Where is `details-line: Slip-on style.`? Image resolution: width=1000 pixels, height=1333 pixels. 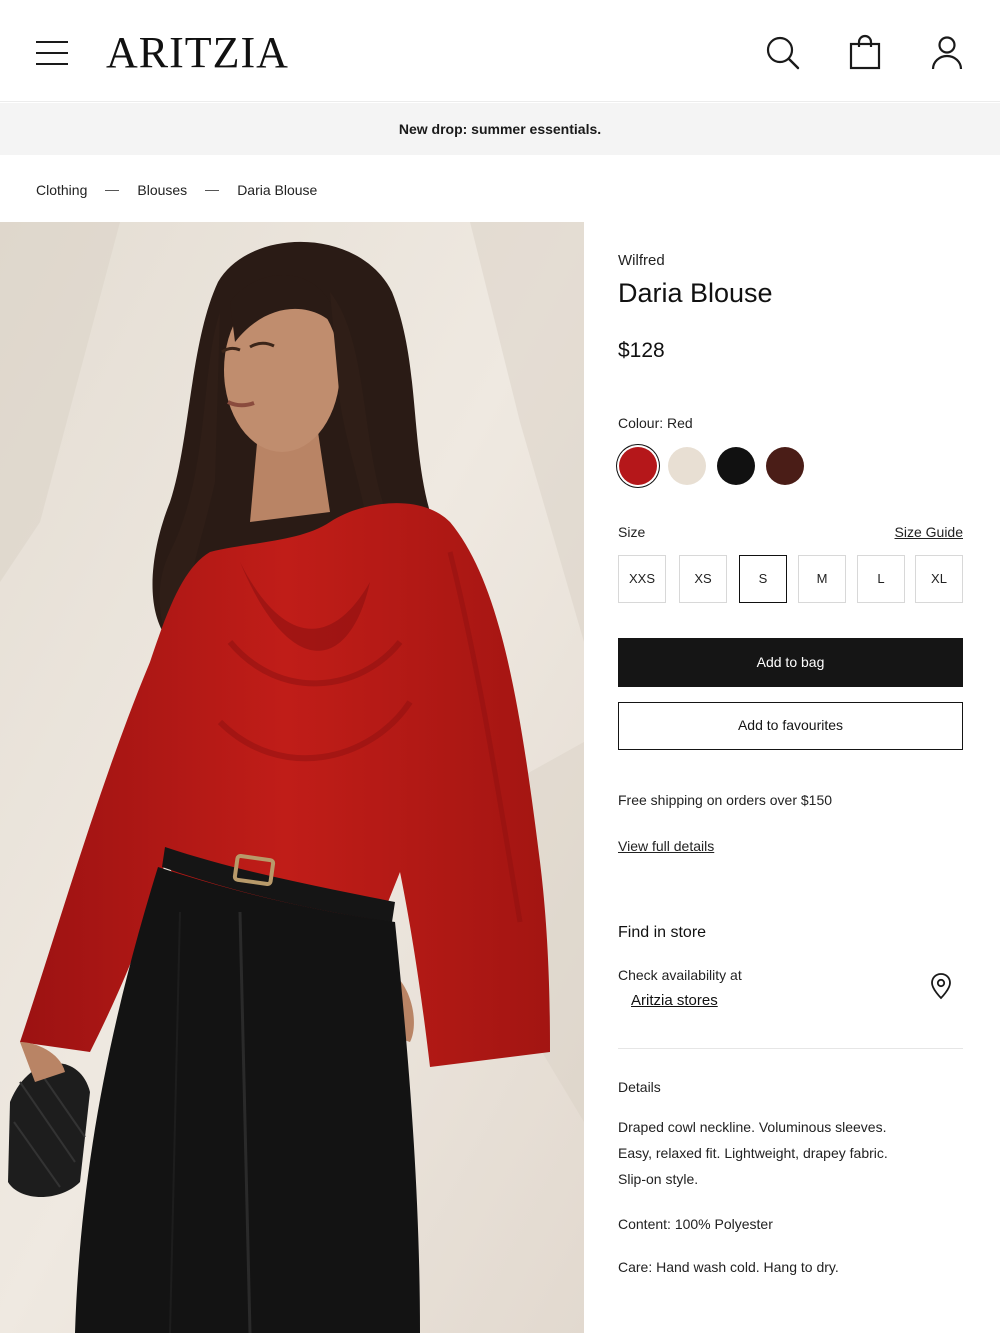 details-line: Slip-on style. is located at coordinates (658, 1179).